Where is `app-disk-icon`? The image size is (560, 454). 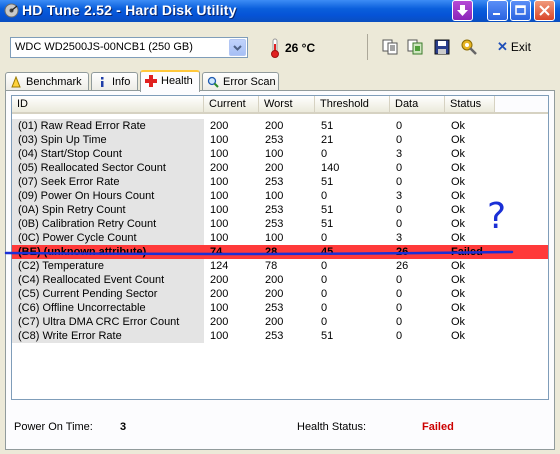 app-disk-icon is located at coordinates (11, 10).